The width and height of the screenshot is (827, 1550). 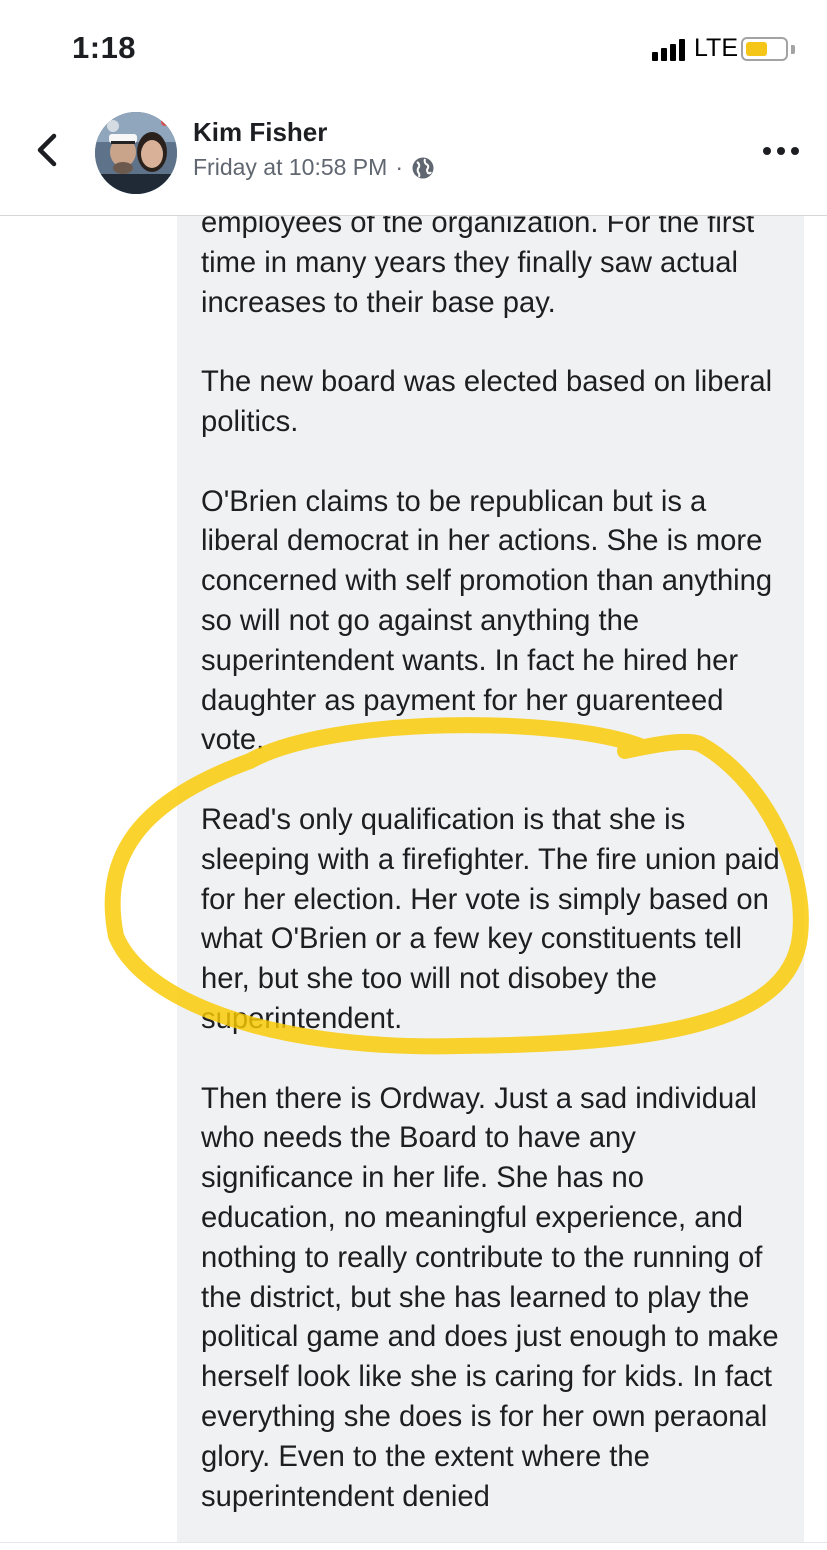 What do you see at coordinates (716, 48) in the screenshot?
I see `network-type: LTE` at bounding box center [716, 48].